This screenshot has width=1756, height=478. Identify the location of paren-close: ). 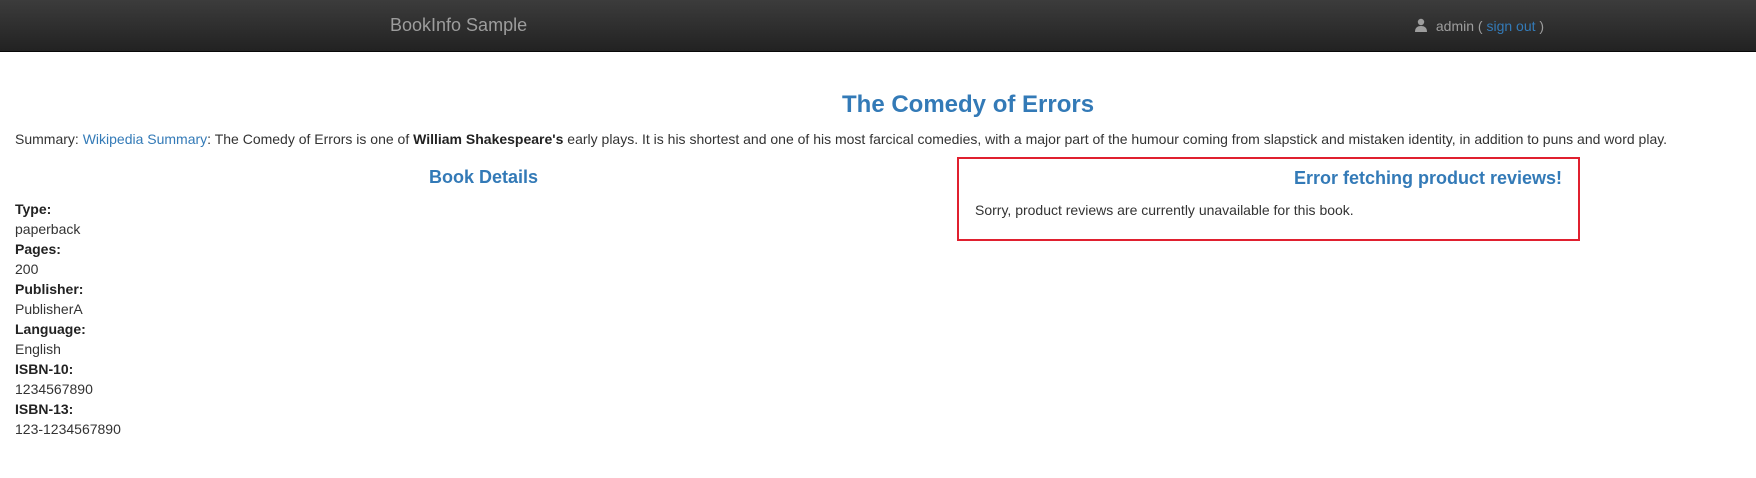
(1542, 26).